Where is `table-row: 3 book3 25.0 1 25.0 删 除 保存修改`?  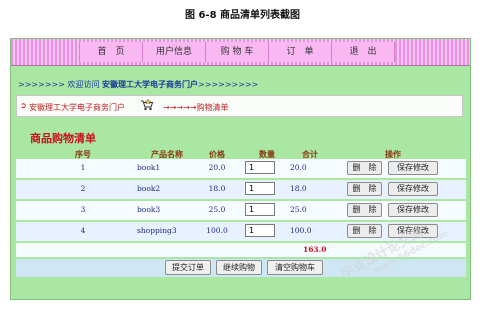 table-row: 3 book3 25.0 1 25.0 删 除 保存修改 is located at coordinates (241, 210).